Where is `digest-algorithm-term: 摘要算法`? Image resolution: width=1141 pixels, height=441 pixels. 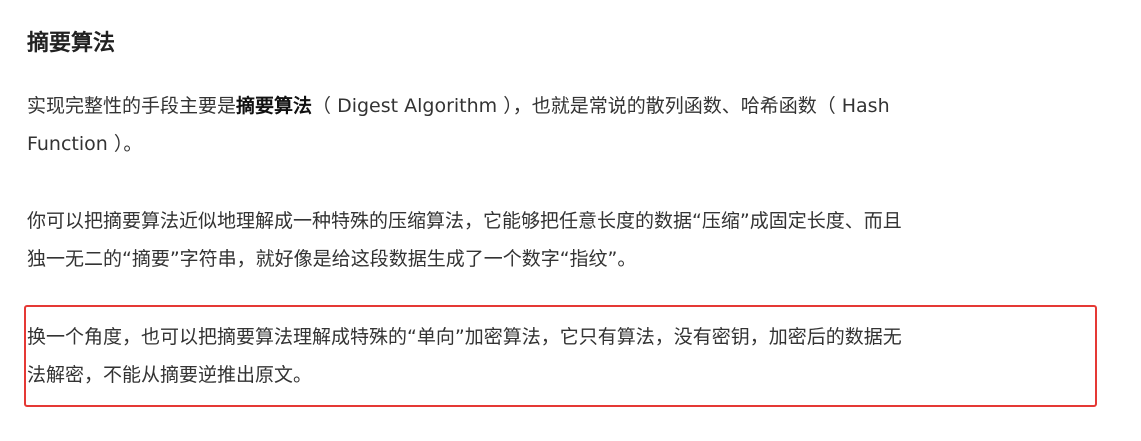 digest-algorithm-term: 摘要算法 is located at coordinates (274, 106).